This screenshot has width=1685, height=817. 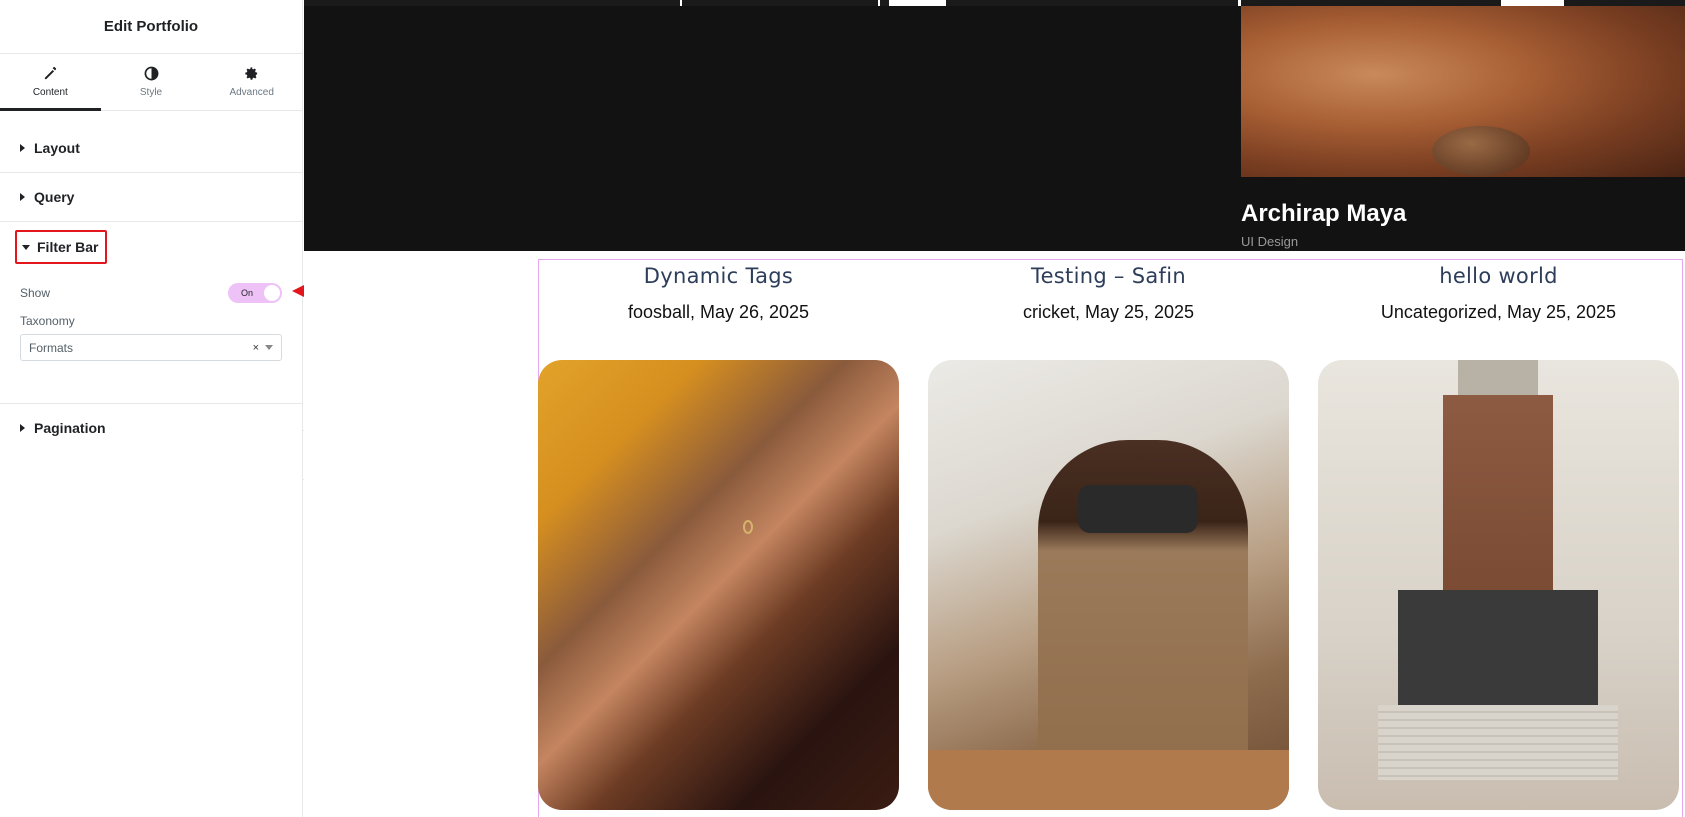 I want to click on section-query-label: Query, so click(x=54, y=197).